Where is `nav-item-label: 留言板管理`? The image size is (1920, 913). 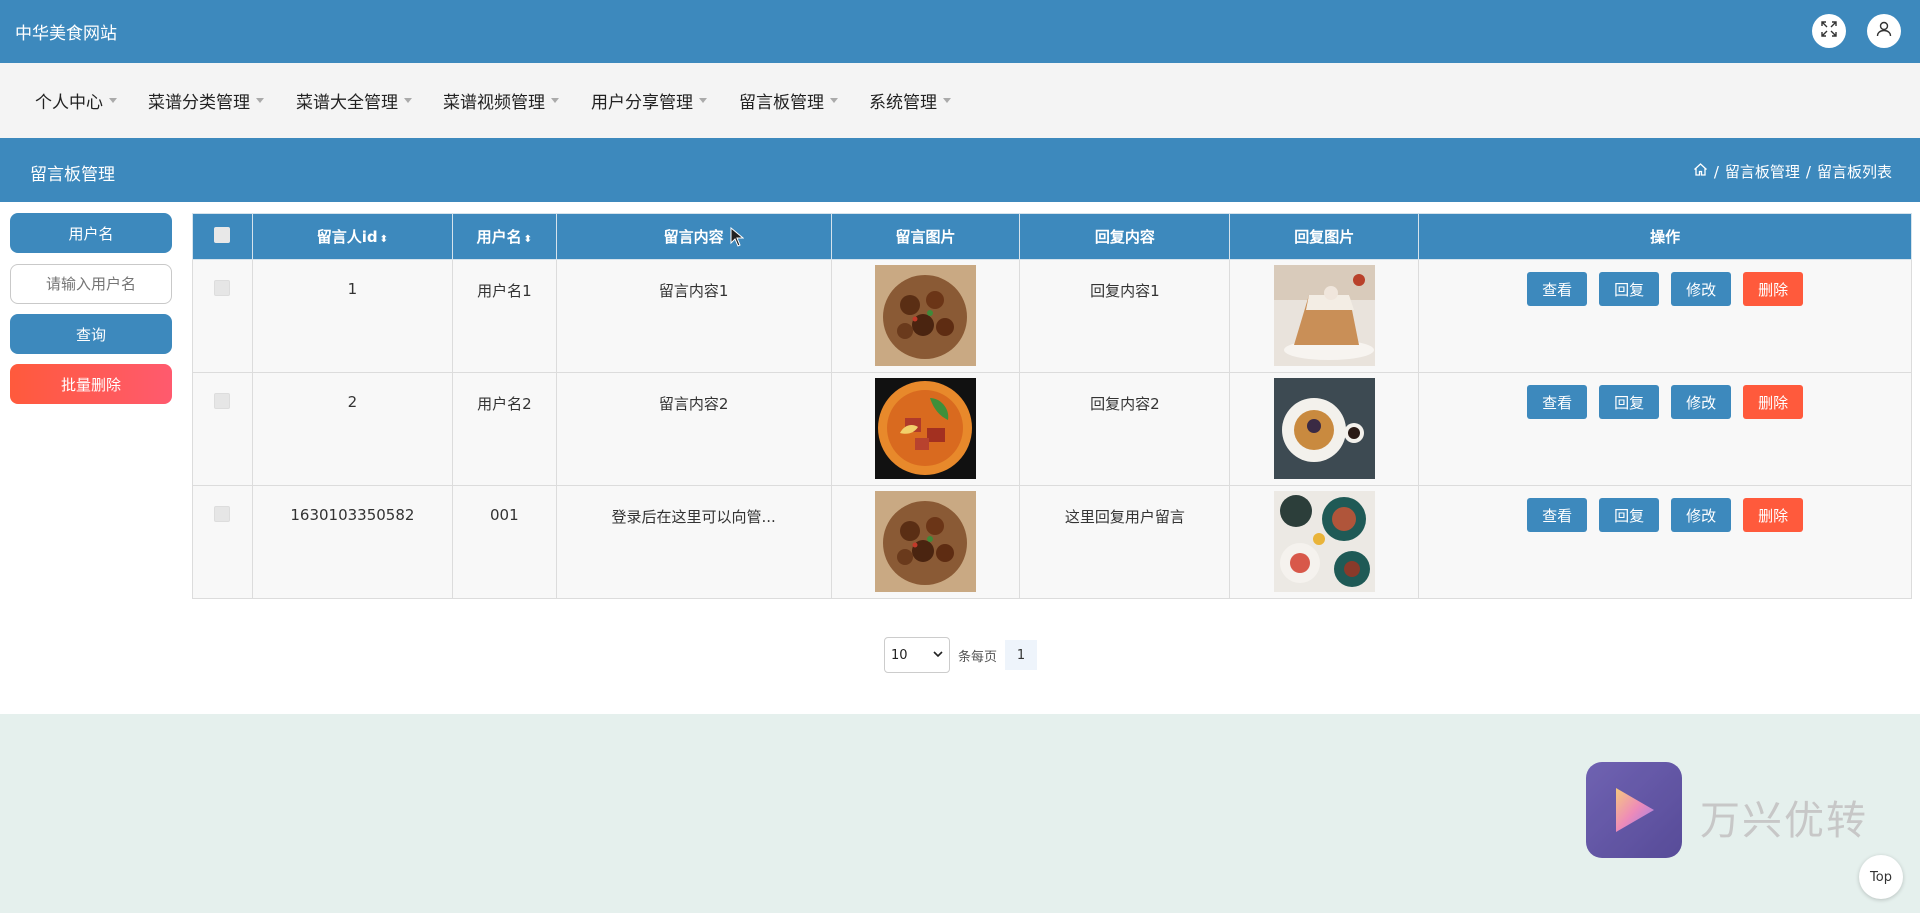
nav-item-label: 留言板管理 is located at coordinates (781, 103).